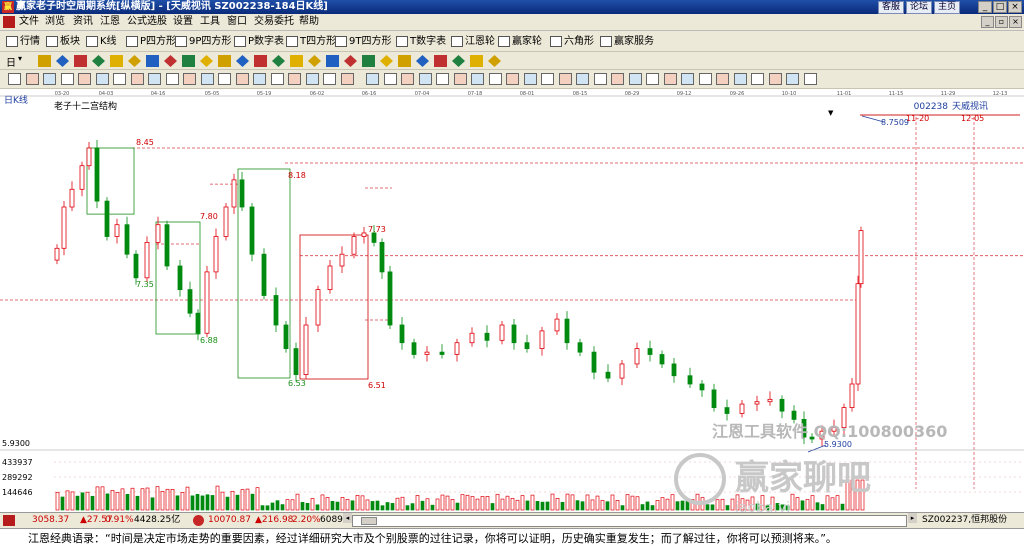  I want to click on horizontal-scrollbar, so click(629, 521).